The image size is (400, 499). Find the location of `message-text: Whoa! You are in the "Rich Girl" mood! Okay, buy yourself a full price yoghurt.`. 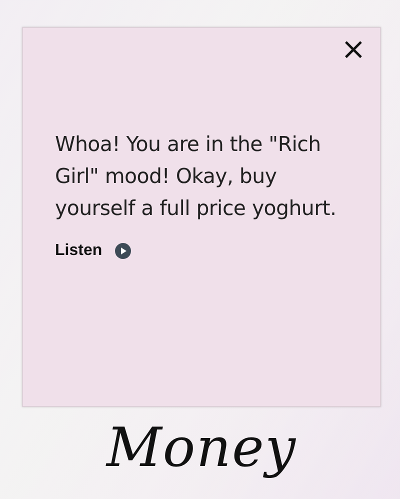

message-text: Whoa! You are in the "Rich Girl" mood! Okay, buy yourself a full price yoghurt. is located at coordinates (196, 176).